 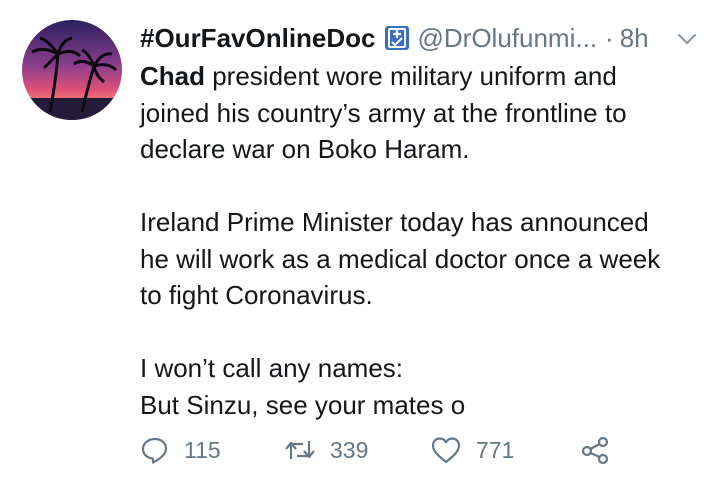 I want to click on tweet-actions: 115 339 771, so click(x=420, y=450).